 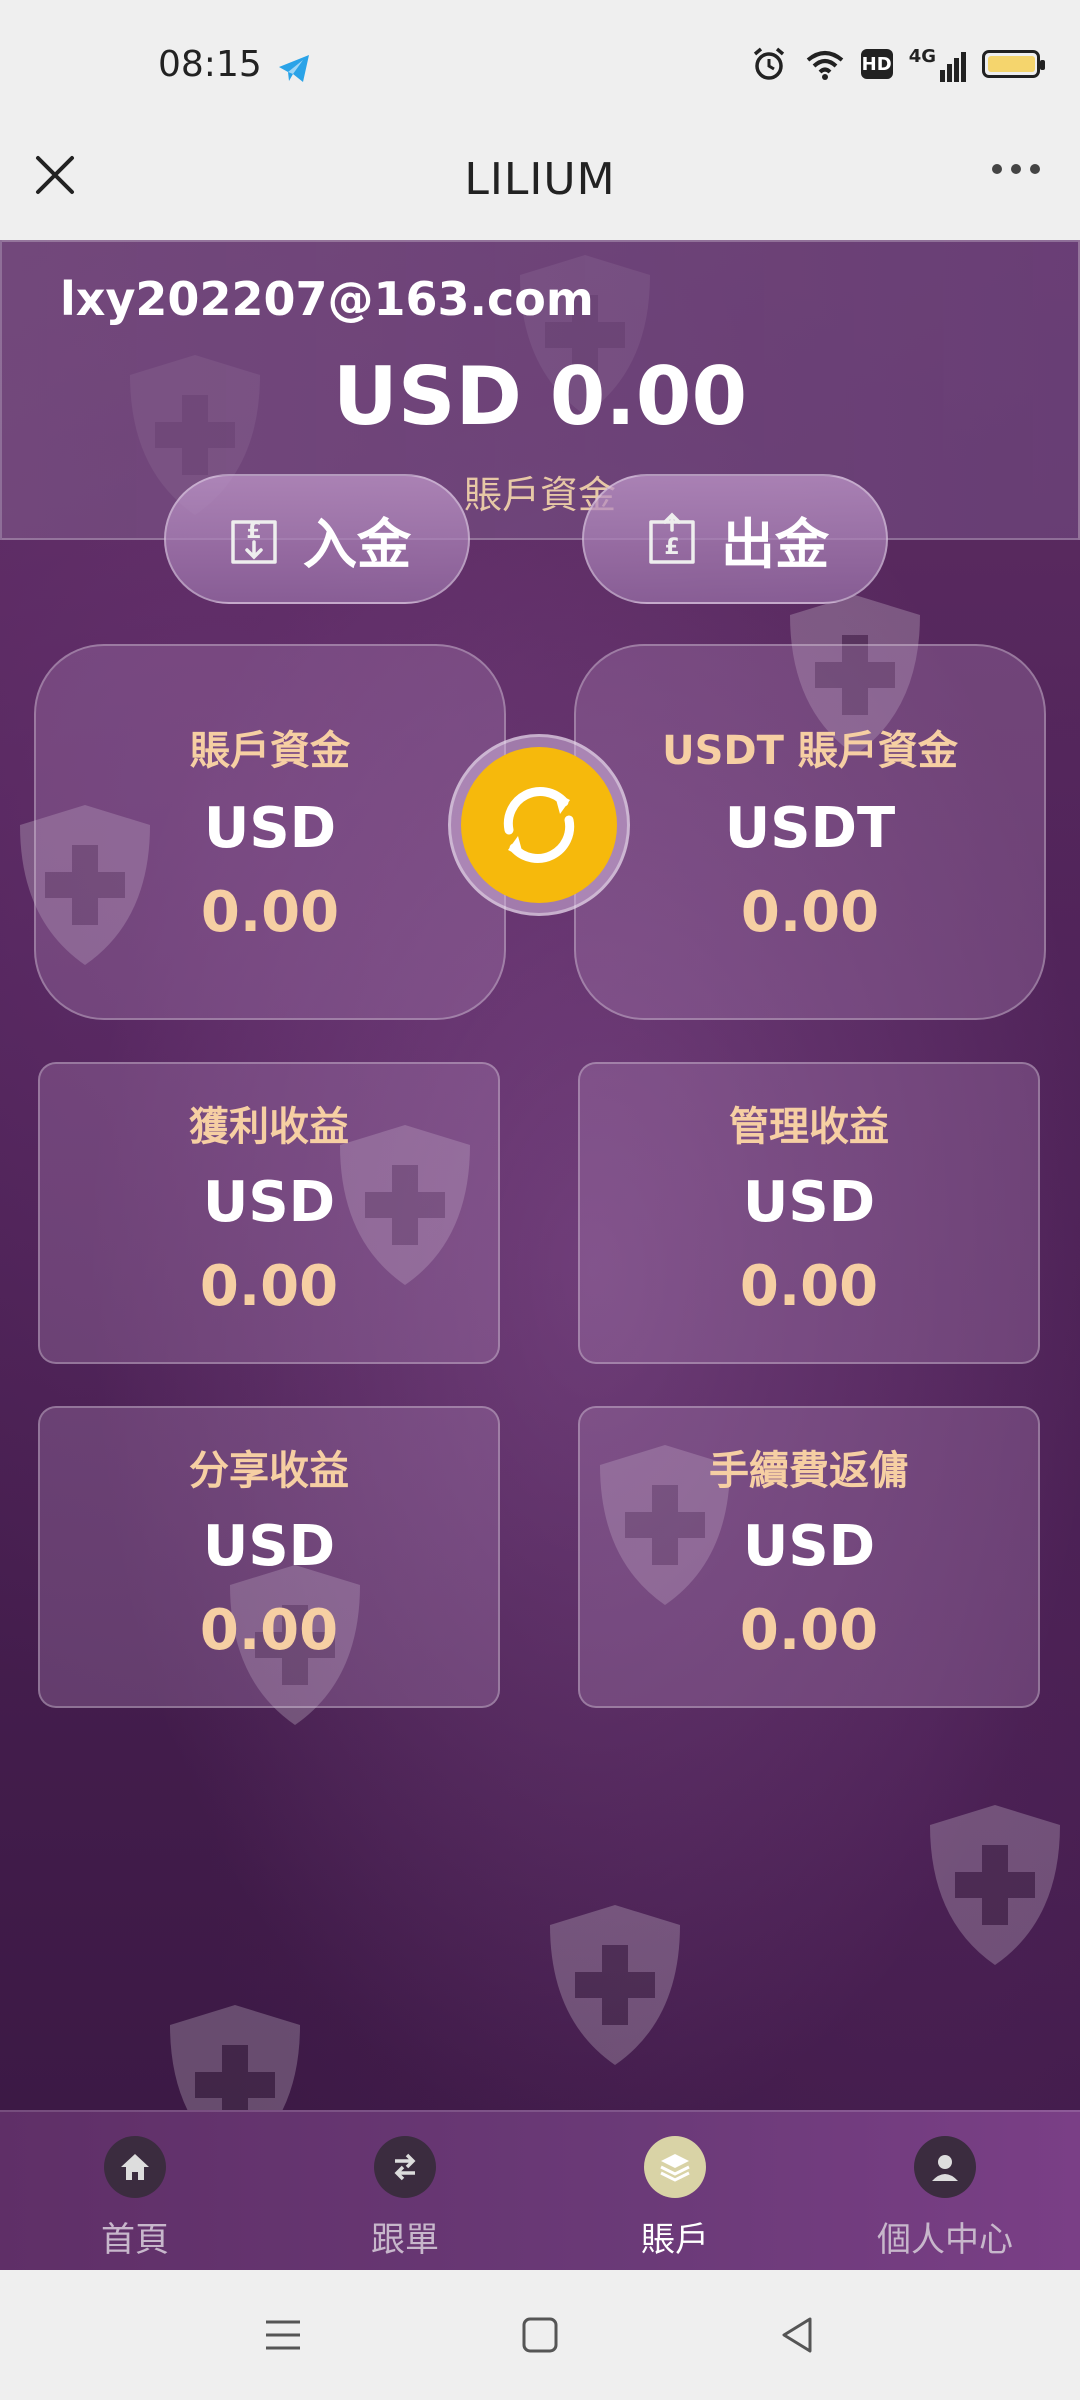 What do you see at coordinates (327, 299) in the screenshot?
I see `account-email: lxy202207@163.com` at bounding box center [327, 299].